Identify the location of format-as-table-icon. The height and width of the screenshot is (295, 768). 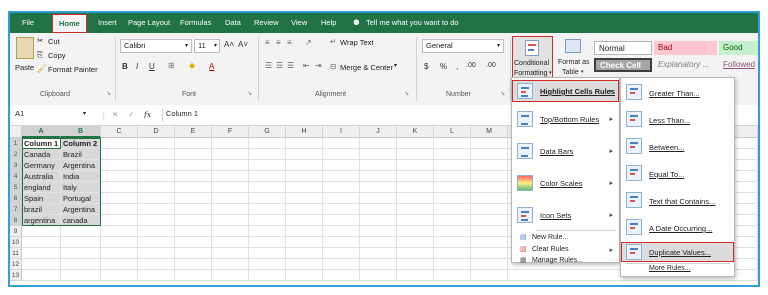
(573, 46).